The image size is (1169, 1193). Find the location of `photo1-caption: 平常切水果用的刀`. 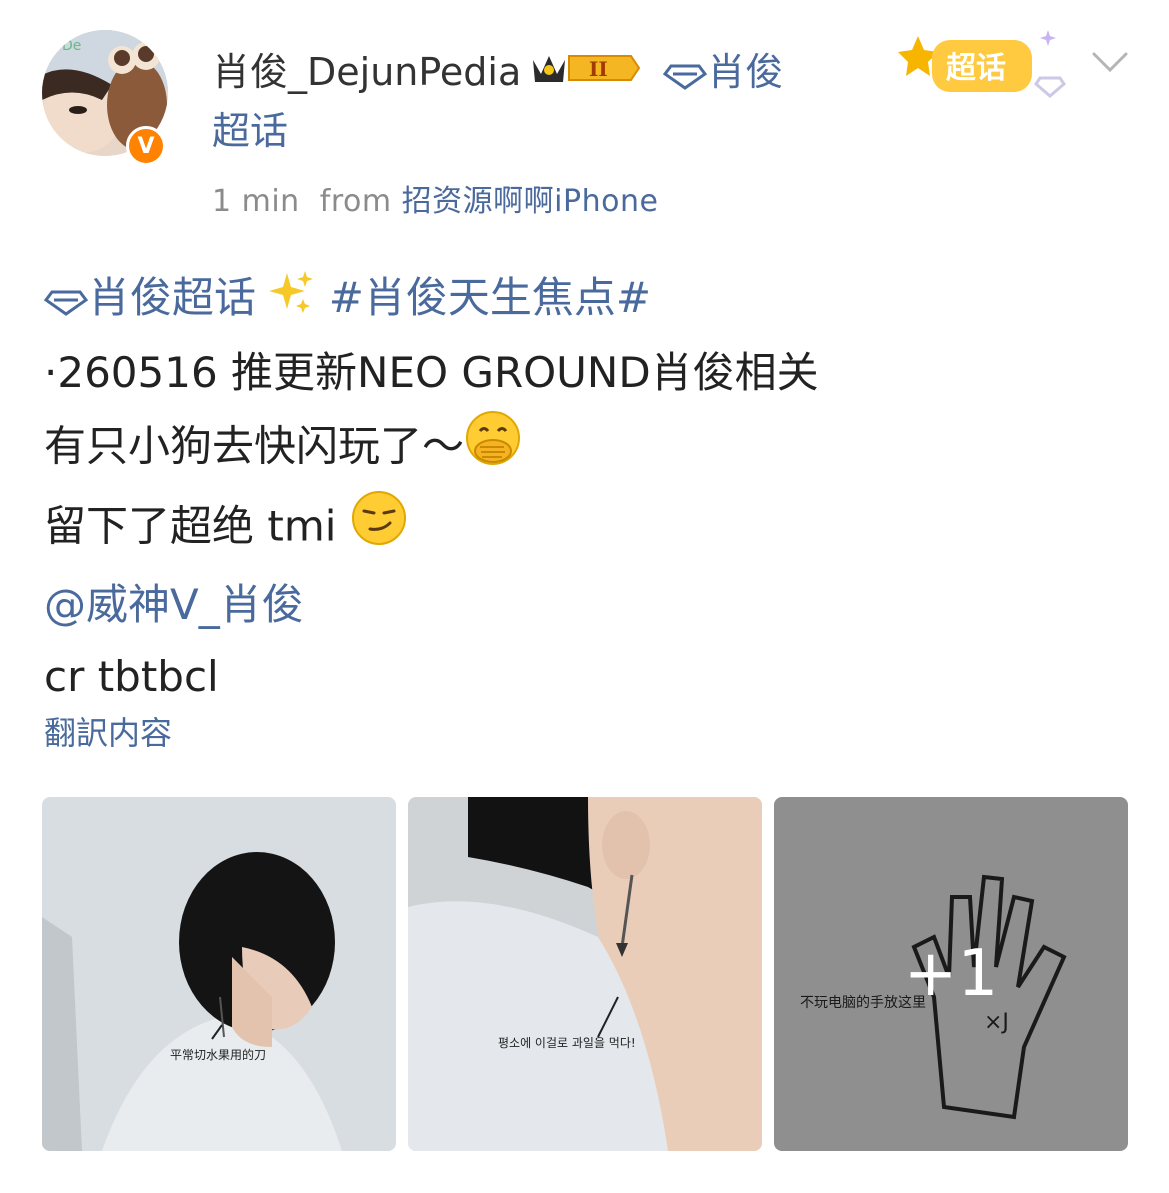

photo1-caption: 平常切水果用的刀 is located at coordinates (218, 1054).